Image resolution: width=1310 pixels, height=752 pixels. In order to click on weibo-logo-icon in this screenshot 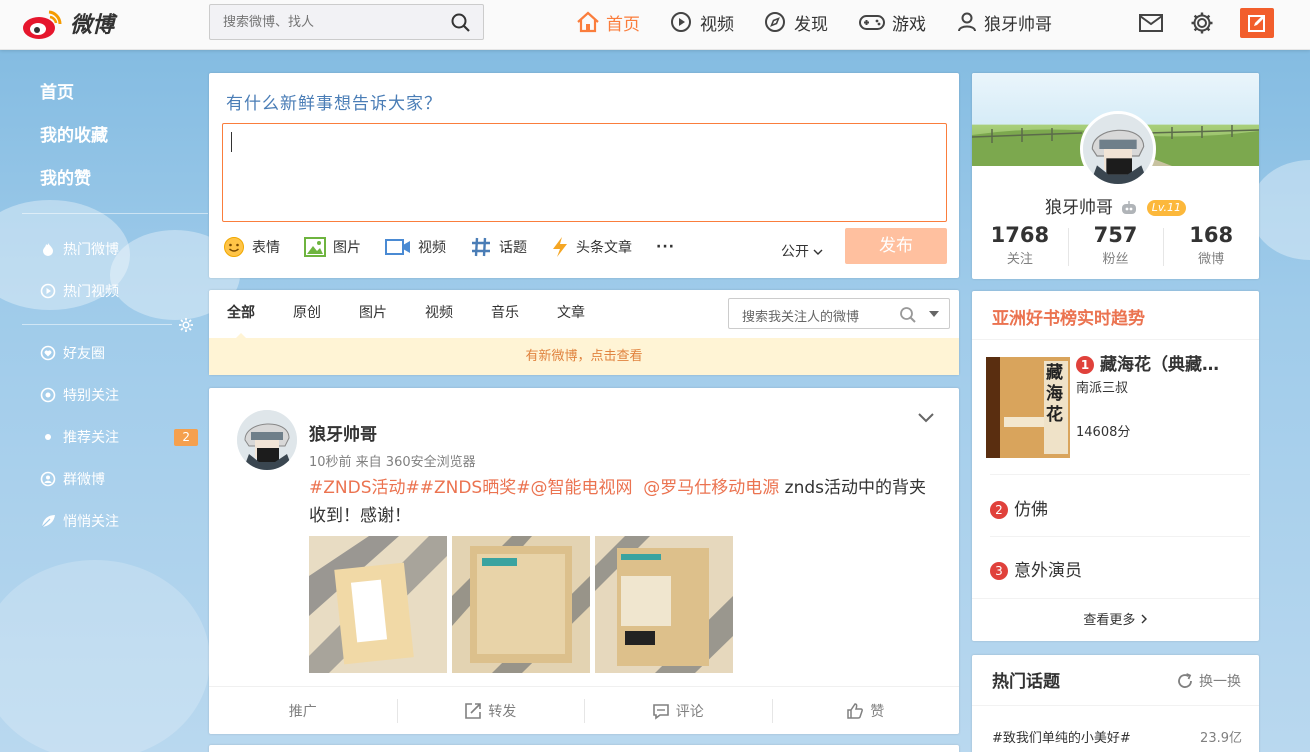, I will do `click(42, 24)`.